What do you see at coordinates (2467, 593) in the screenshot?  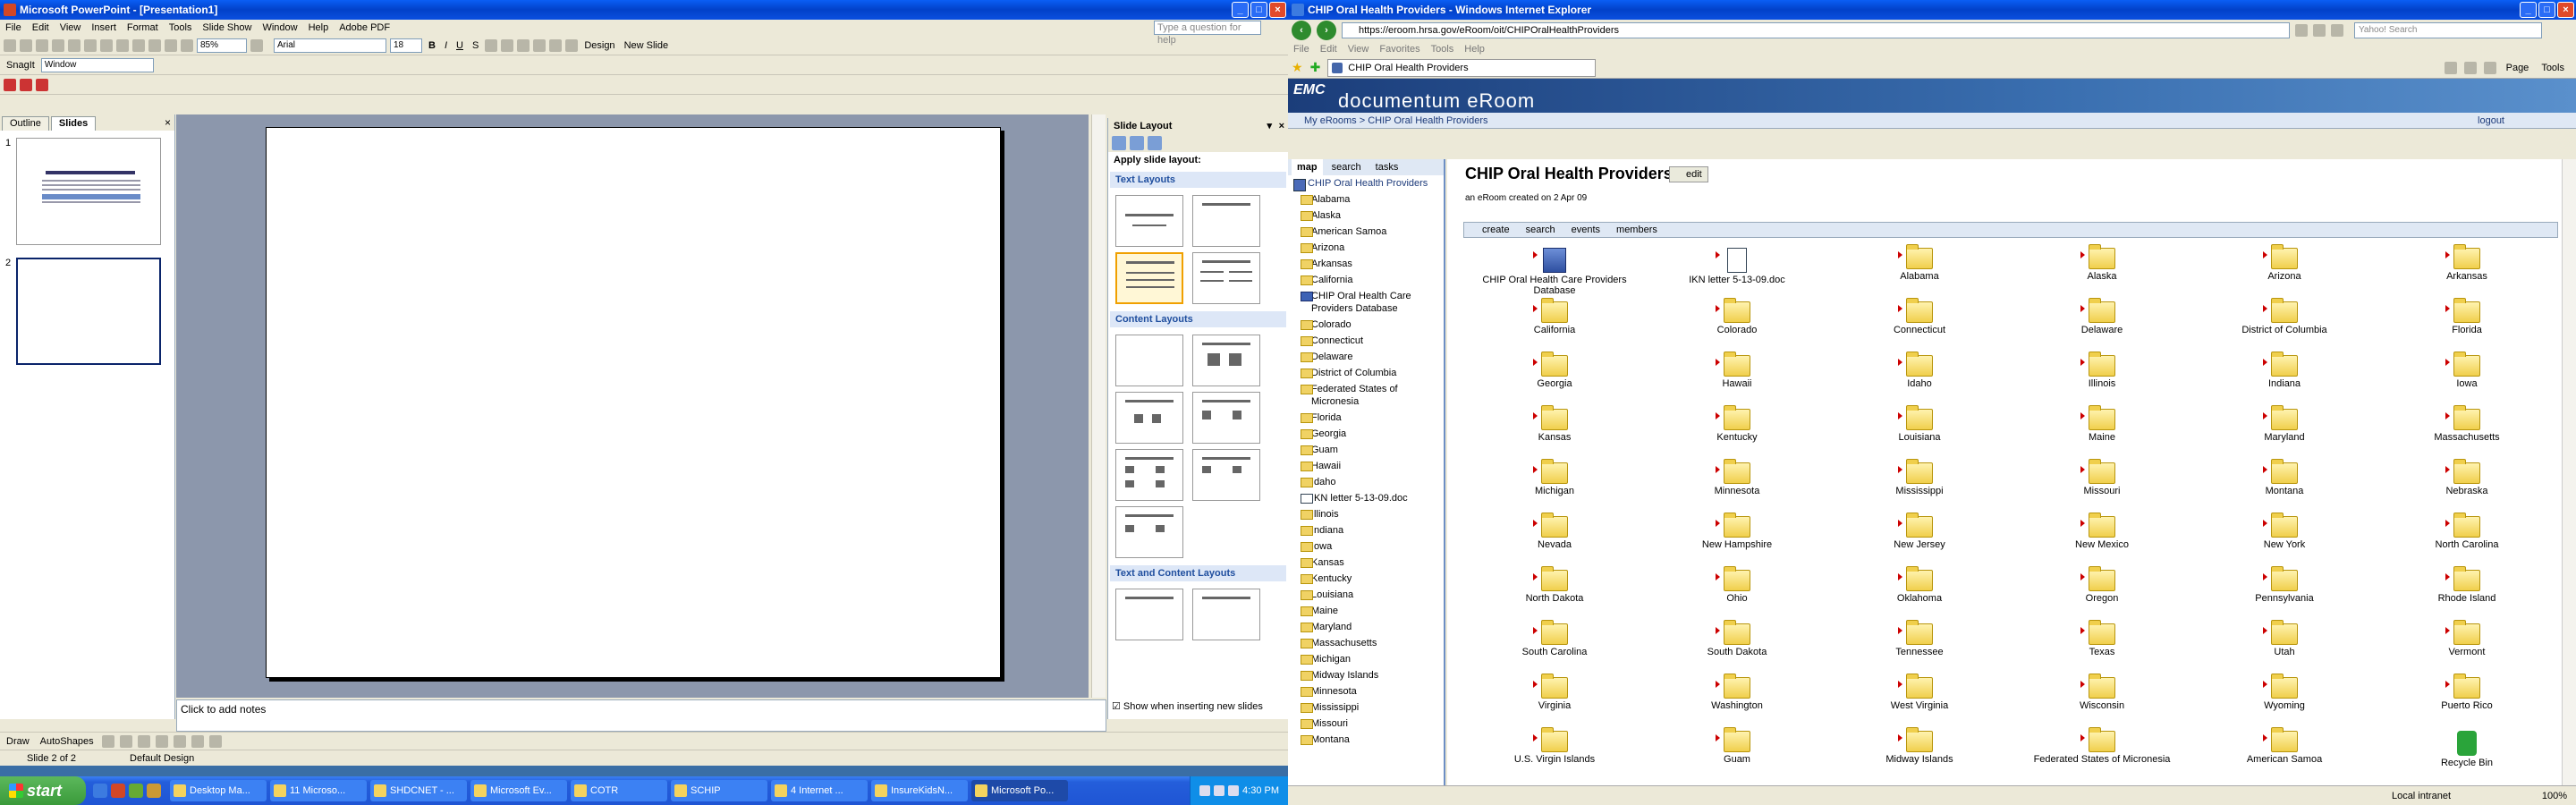 I see `grid-item: Rhode Island` at bounding box center [2467, 593].